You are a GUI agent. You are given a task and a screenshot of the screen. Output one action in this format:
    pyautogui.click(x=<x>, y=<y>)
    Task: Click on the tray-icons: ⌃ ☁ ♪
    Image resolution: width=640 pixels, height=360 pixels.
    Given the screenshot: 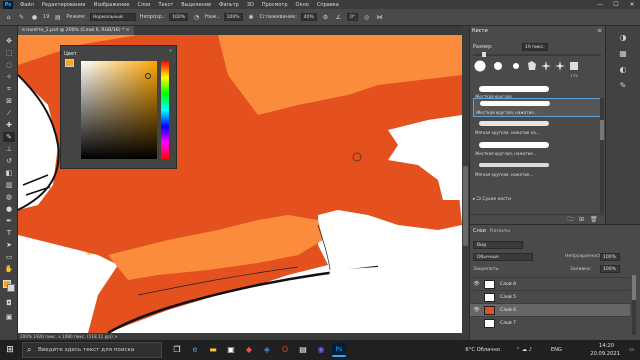 What is the action you would take?
    pyautogui.click(x=524, y=350)
    